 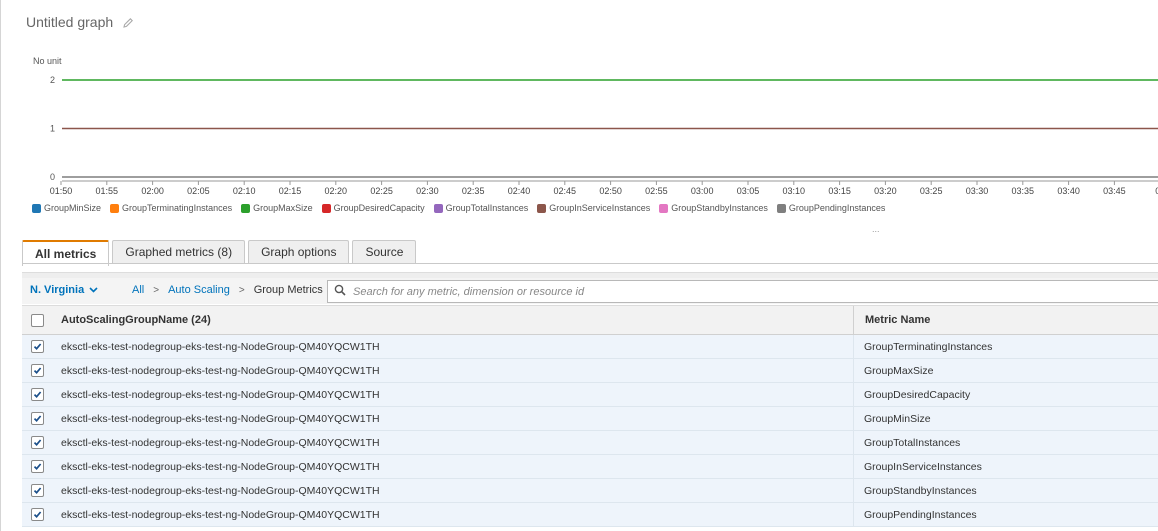 What do you see at coordinates (177, 208) in the screenshot?
I see `legend-label: GroupTerminatingInstances` at bounding box center [177, 208].